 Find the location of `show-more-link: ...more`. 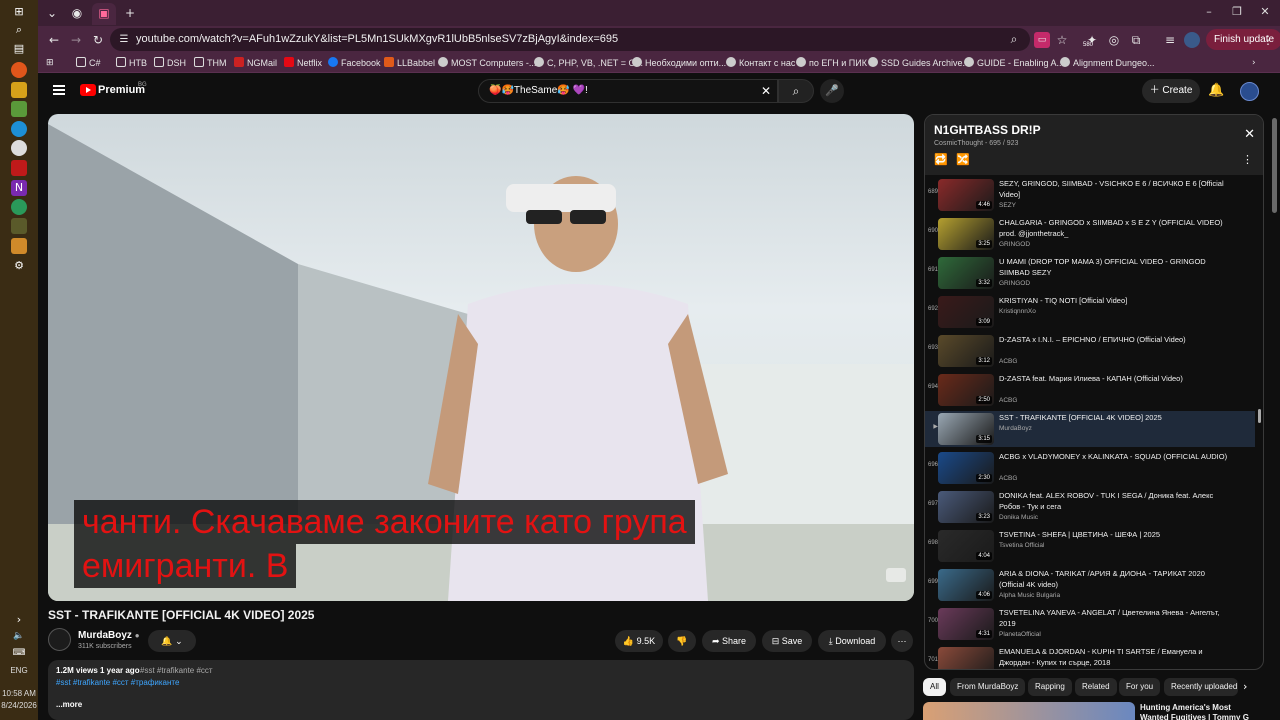

show-more-link: ...more is located at coordinates (69, 704).